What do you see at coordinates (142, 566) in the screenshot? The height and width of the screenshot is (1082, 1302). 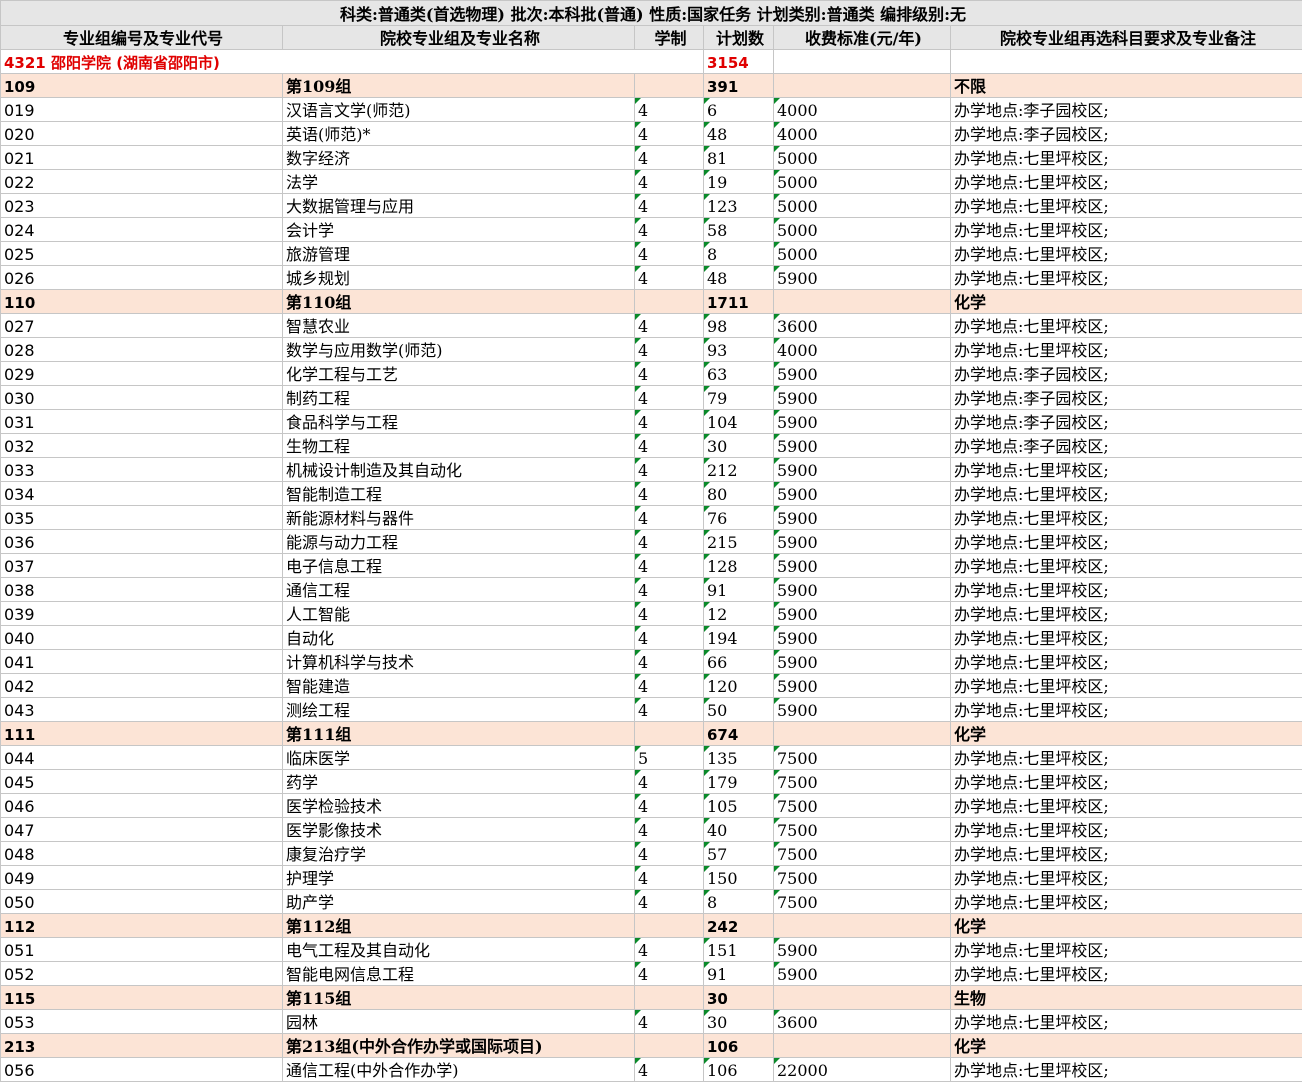 I see `code-cell: 037` at bounding box center [142, 566].